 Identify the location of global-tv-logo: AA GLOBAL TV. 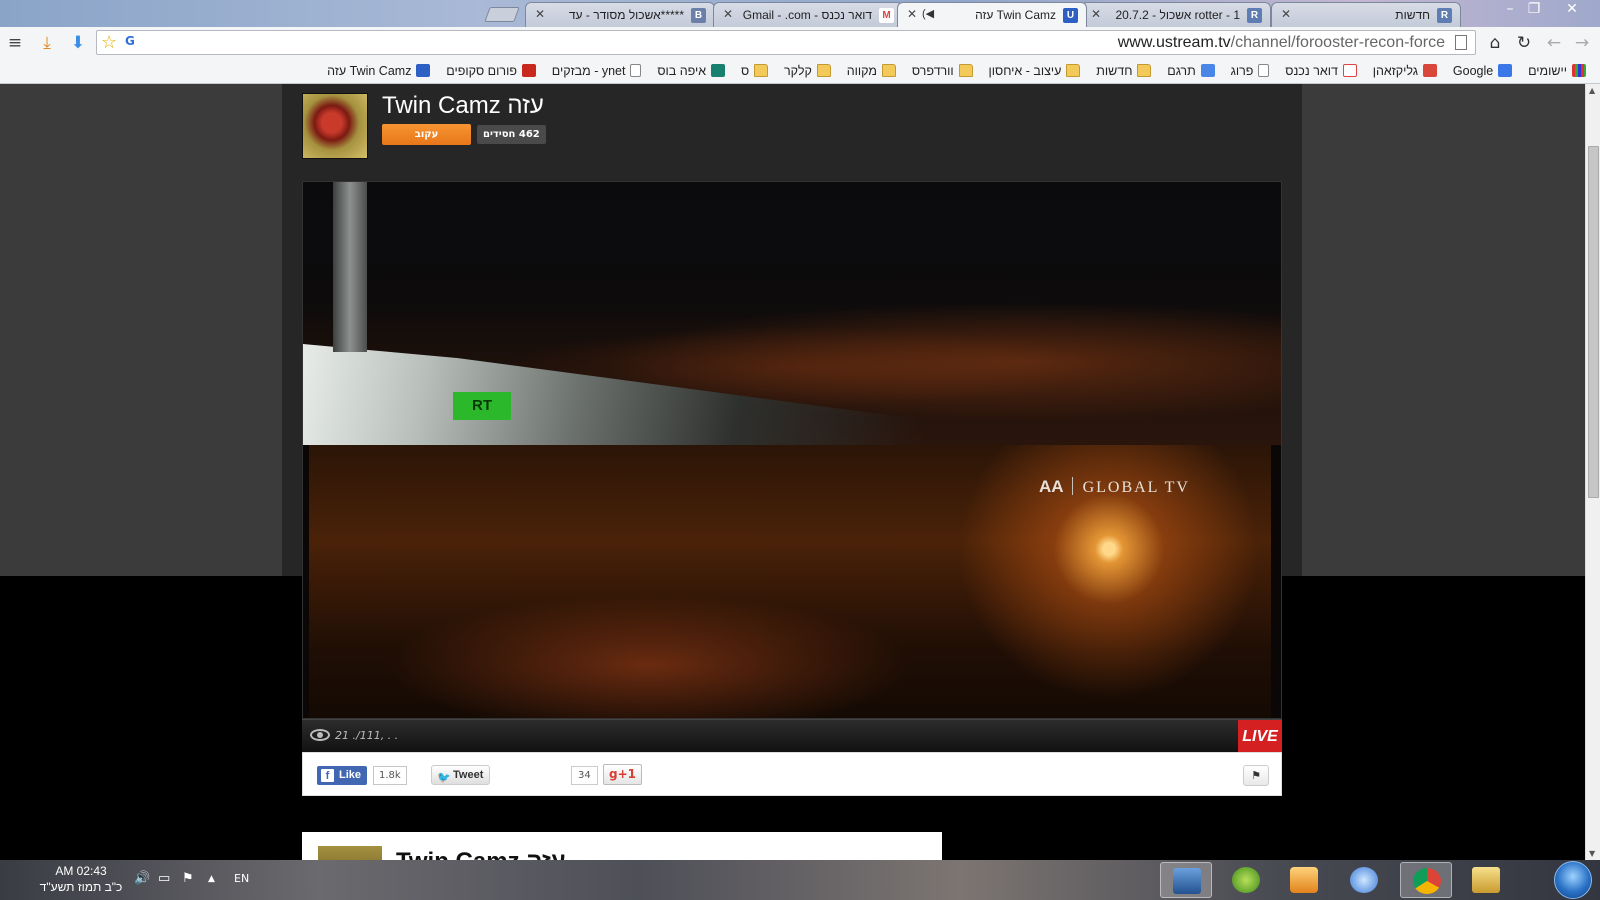
(1114, 487).